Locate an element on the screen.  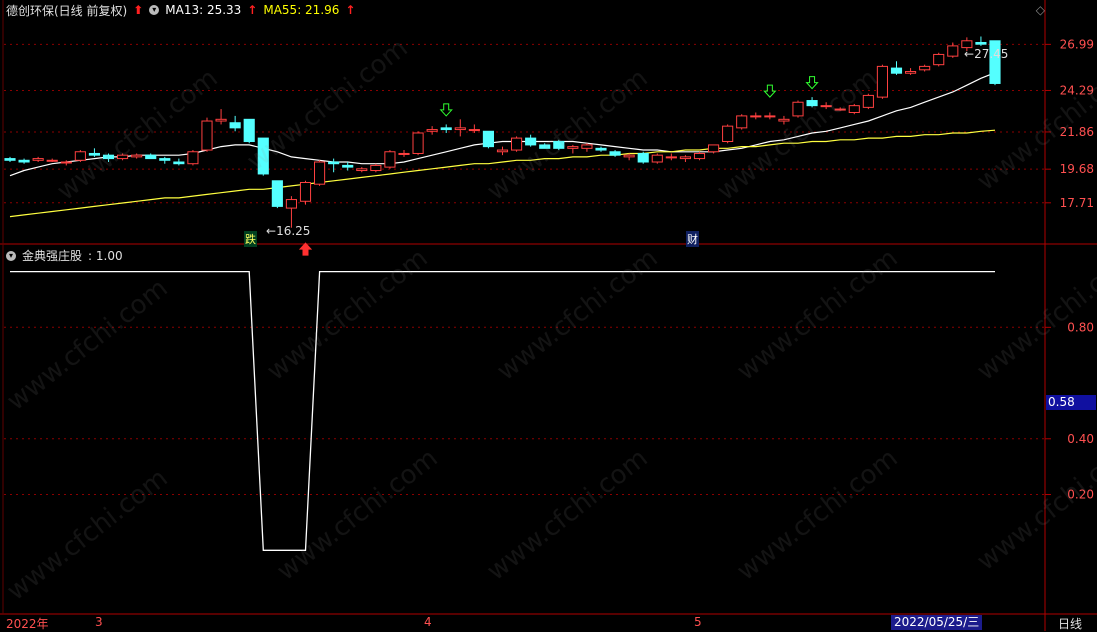
price-tick-label: 26.99 is located at coordinates (1077, 44).